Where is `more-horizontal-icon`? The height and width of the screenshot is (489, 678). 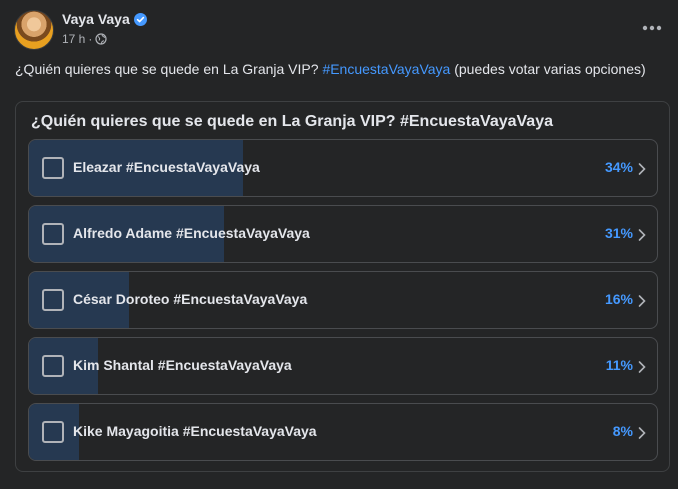
more-horizontal-icon is located at coordinates (652, 28).